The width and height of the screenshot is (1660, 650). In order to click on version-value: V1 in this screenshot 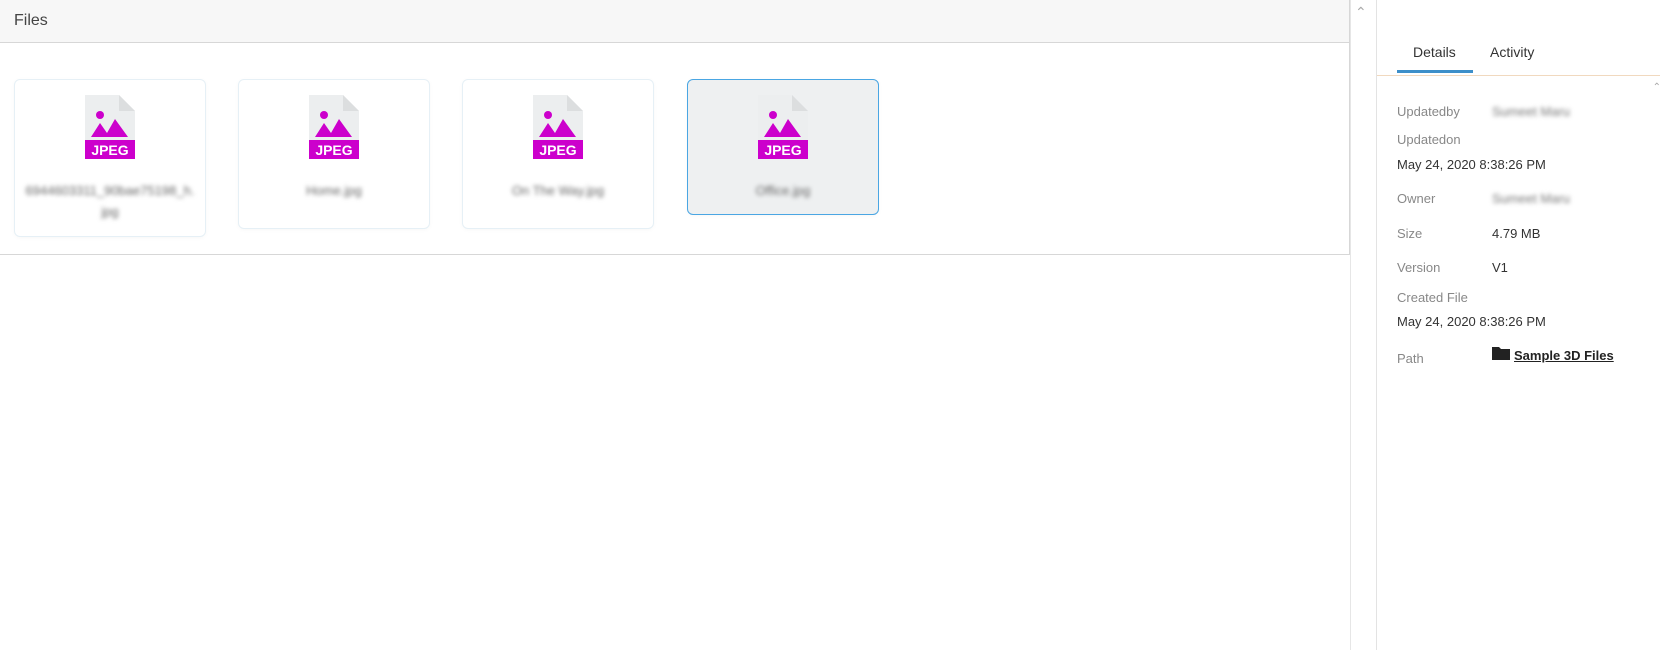, I will do `click(1500, 267)`.